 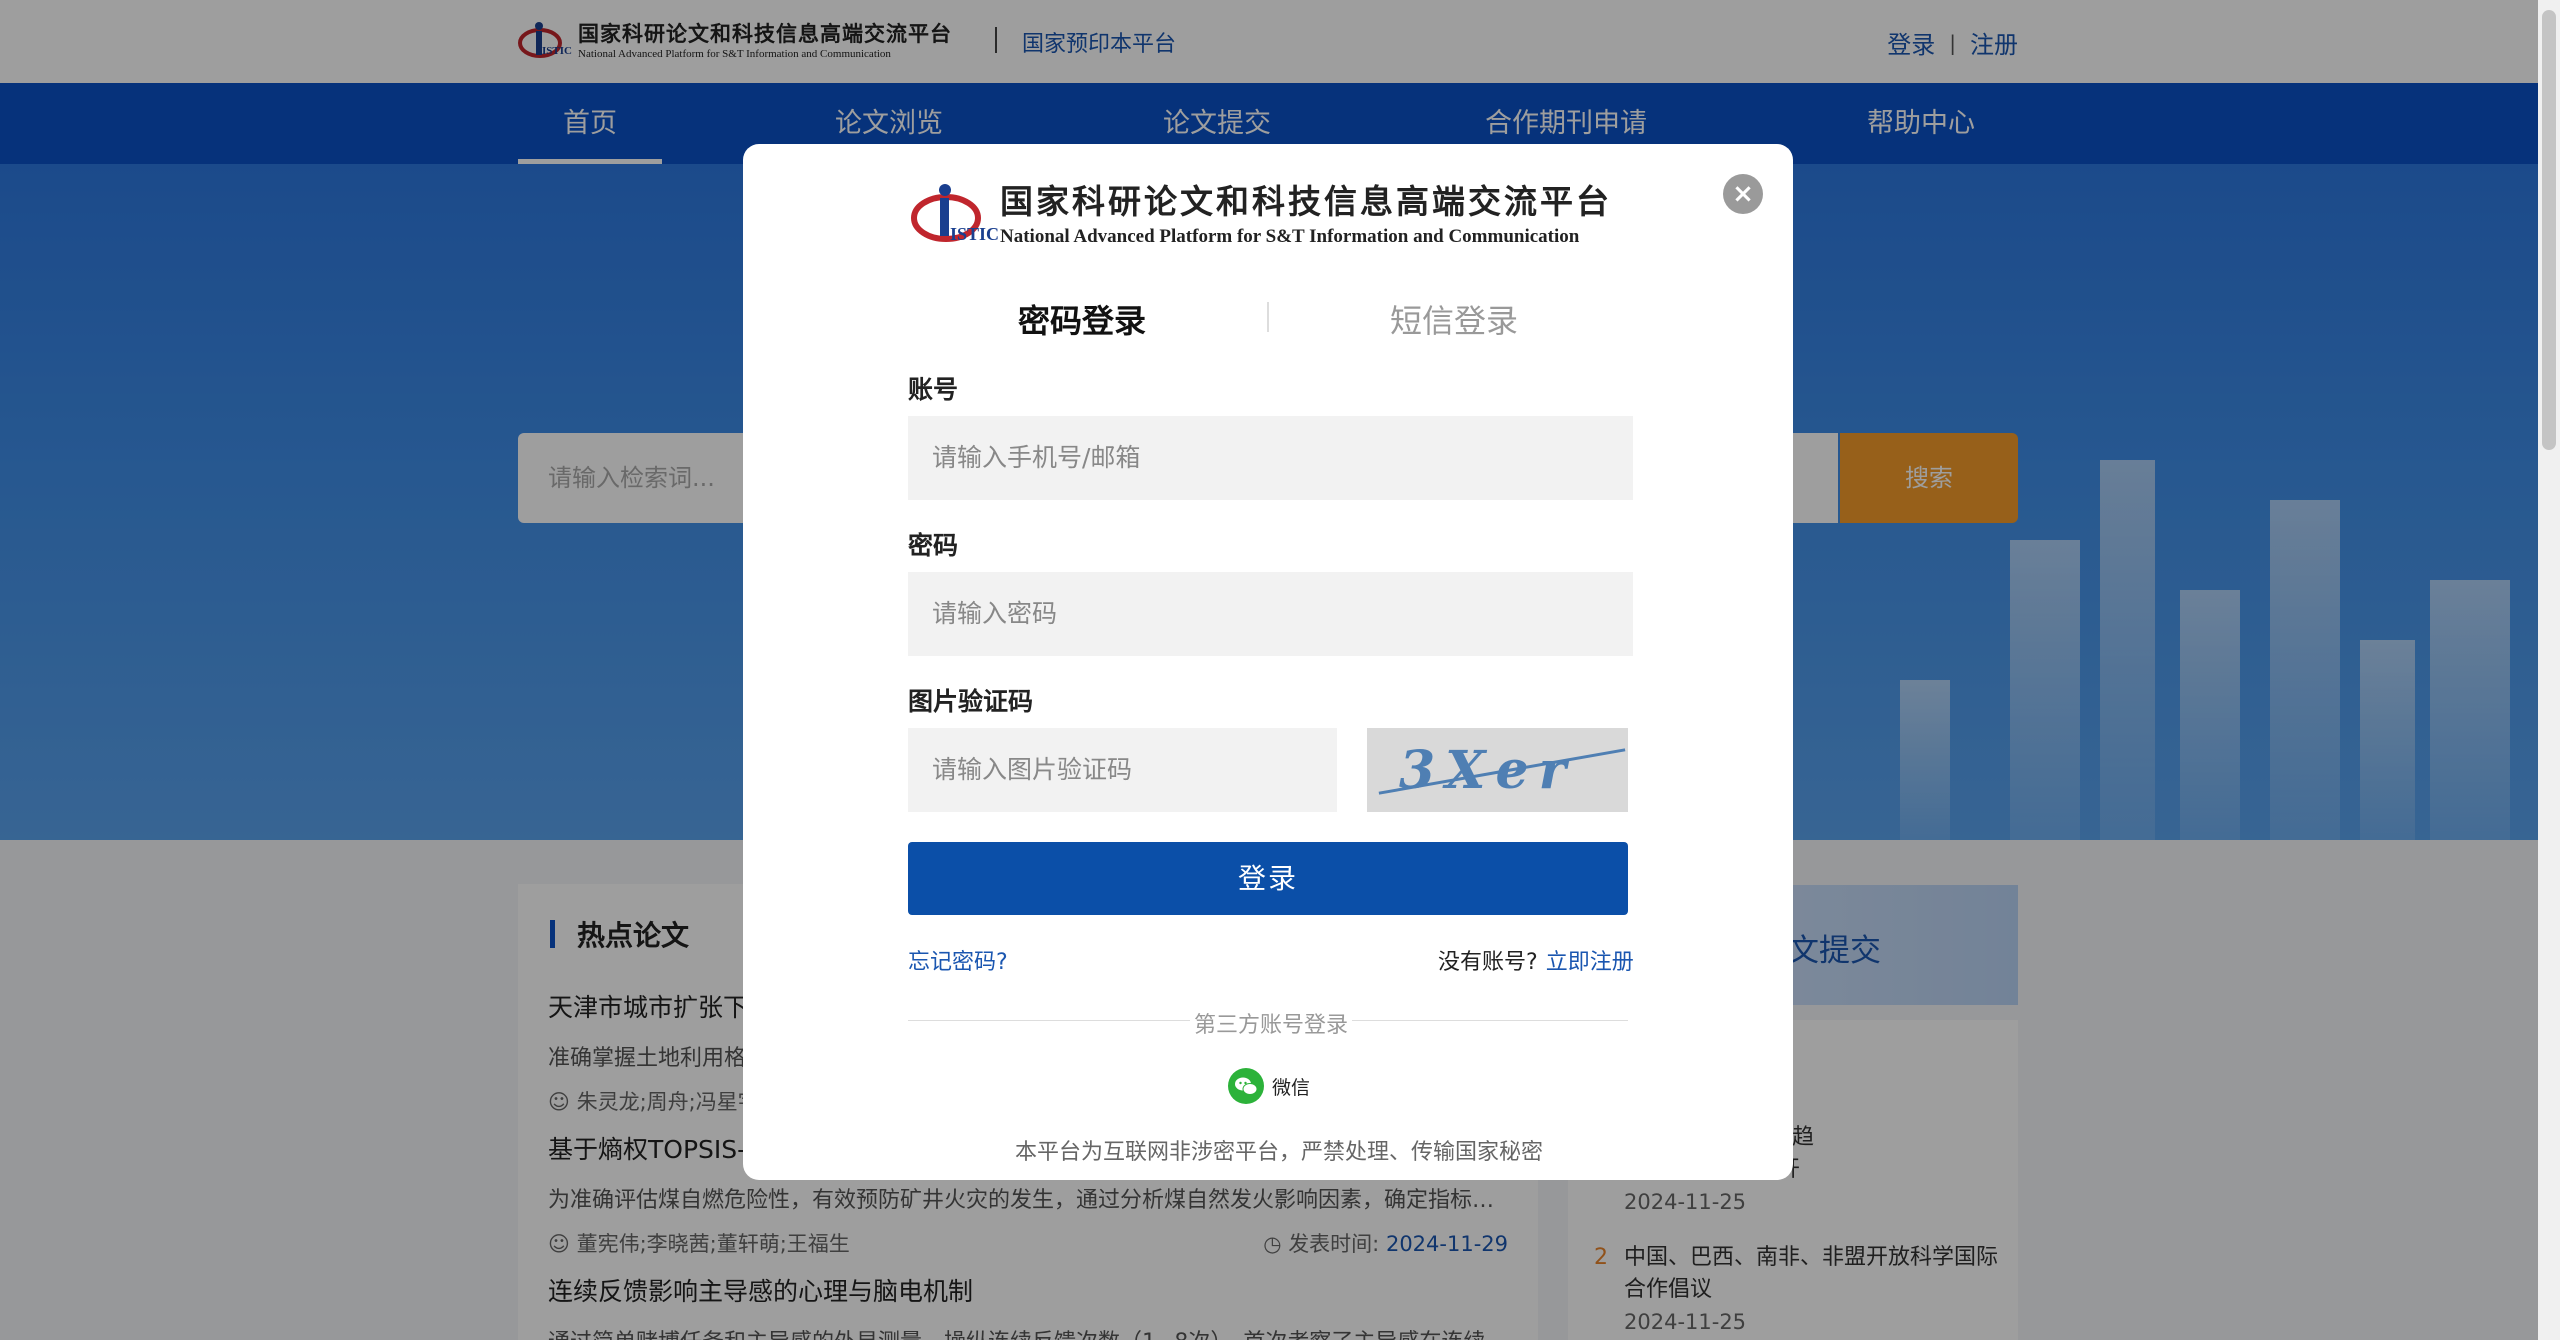 I want to click on scrollbar-thumb, so click(x=2549, y=230).